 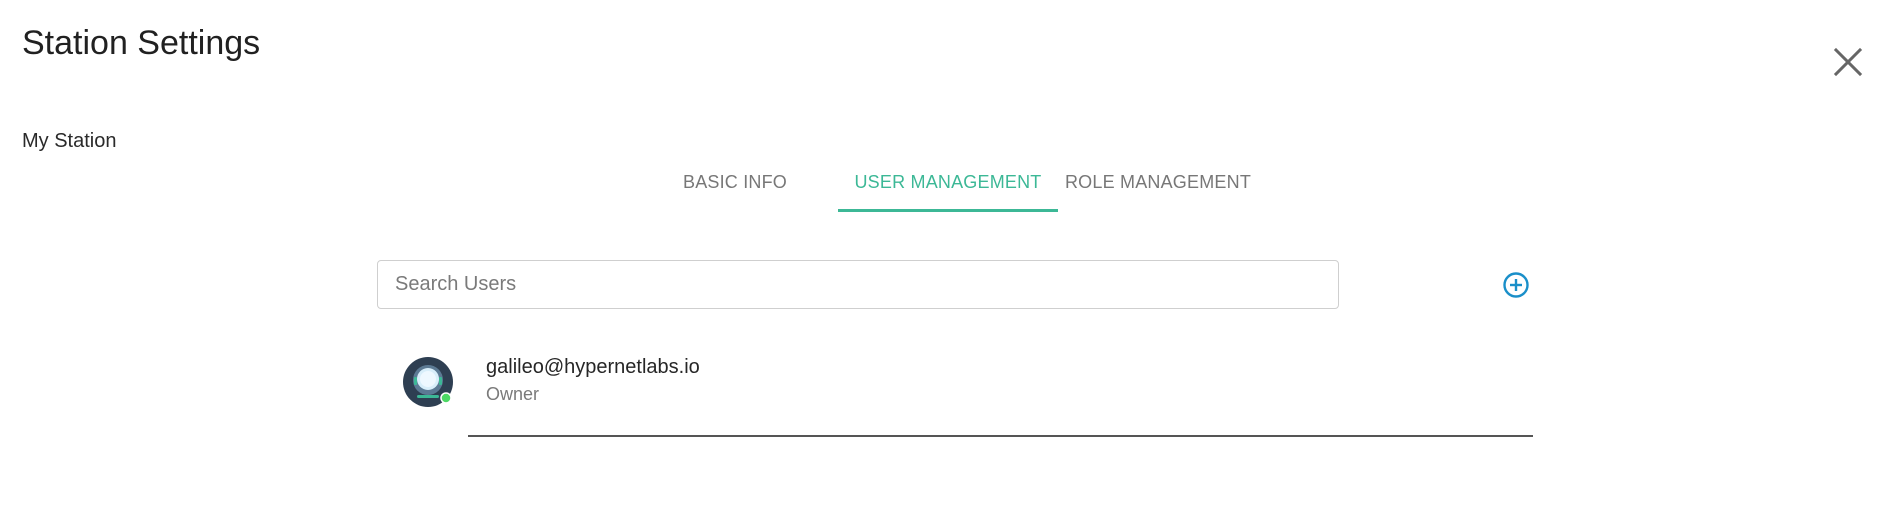 I want to click on station-name: My Station, so click(x=69, y=141).